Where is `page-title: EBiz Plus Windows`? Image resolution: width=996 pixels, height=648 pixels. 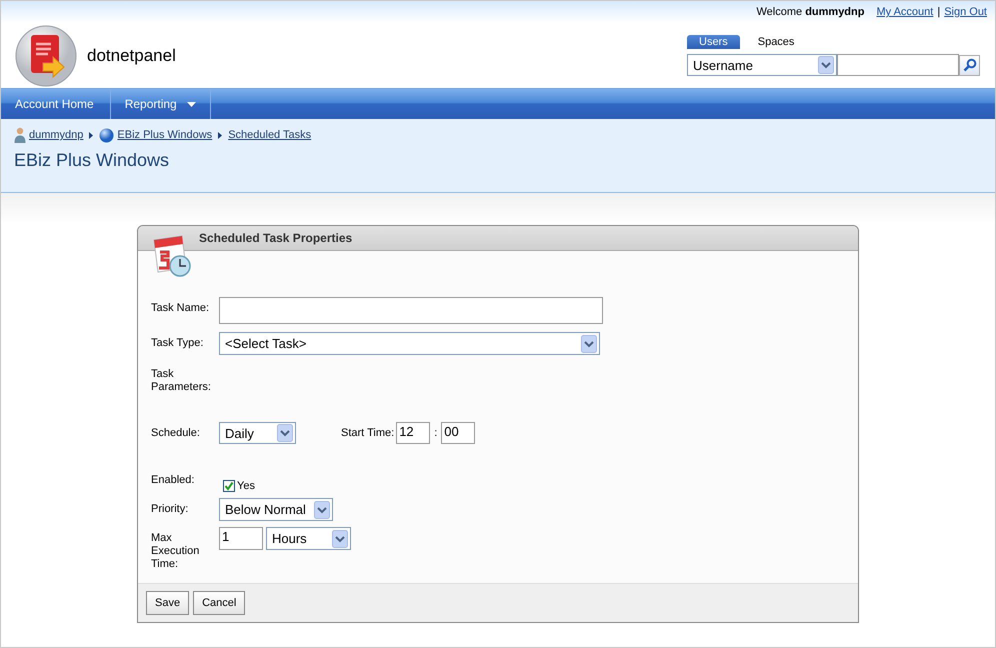 page-title: EBiz Plus Windows is located at coordinates (92, 160).